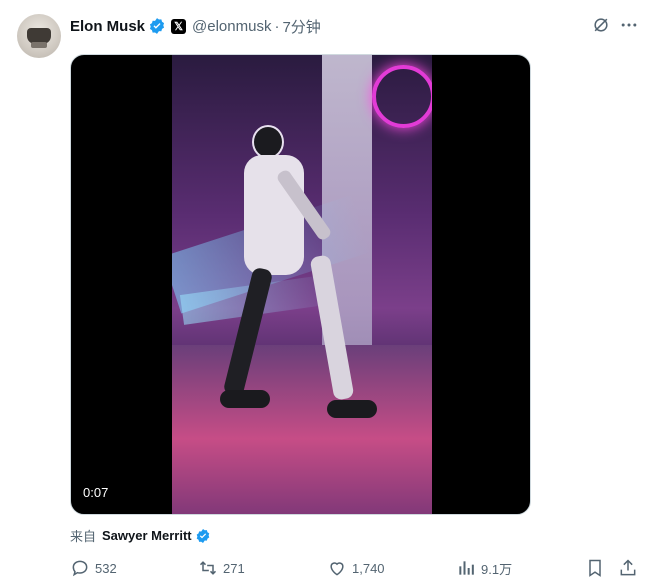  Describe the element at coordinates (302, 429) in the screenshot. I see `stage-floor` at that location.